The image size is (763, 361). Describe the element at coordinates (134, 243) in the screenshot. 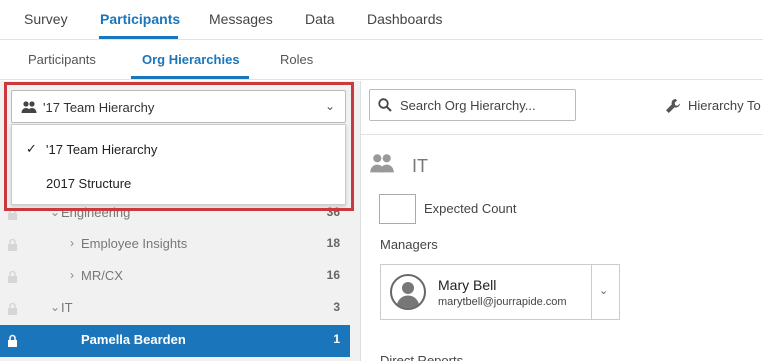

I see `tree-label: Employee Insights` at that location.